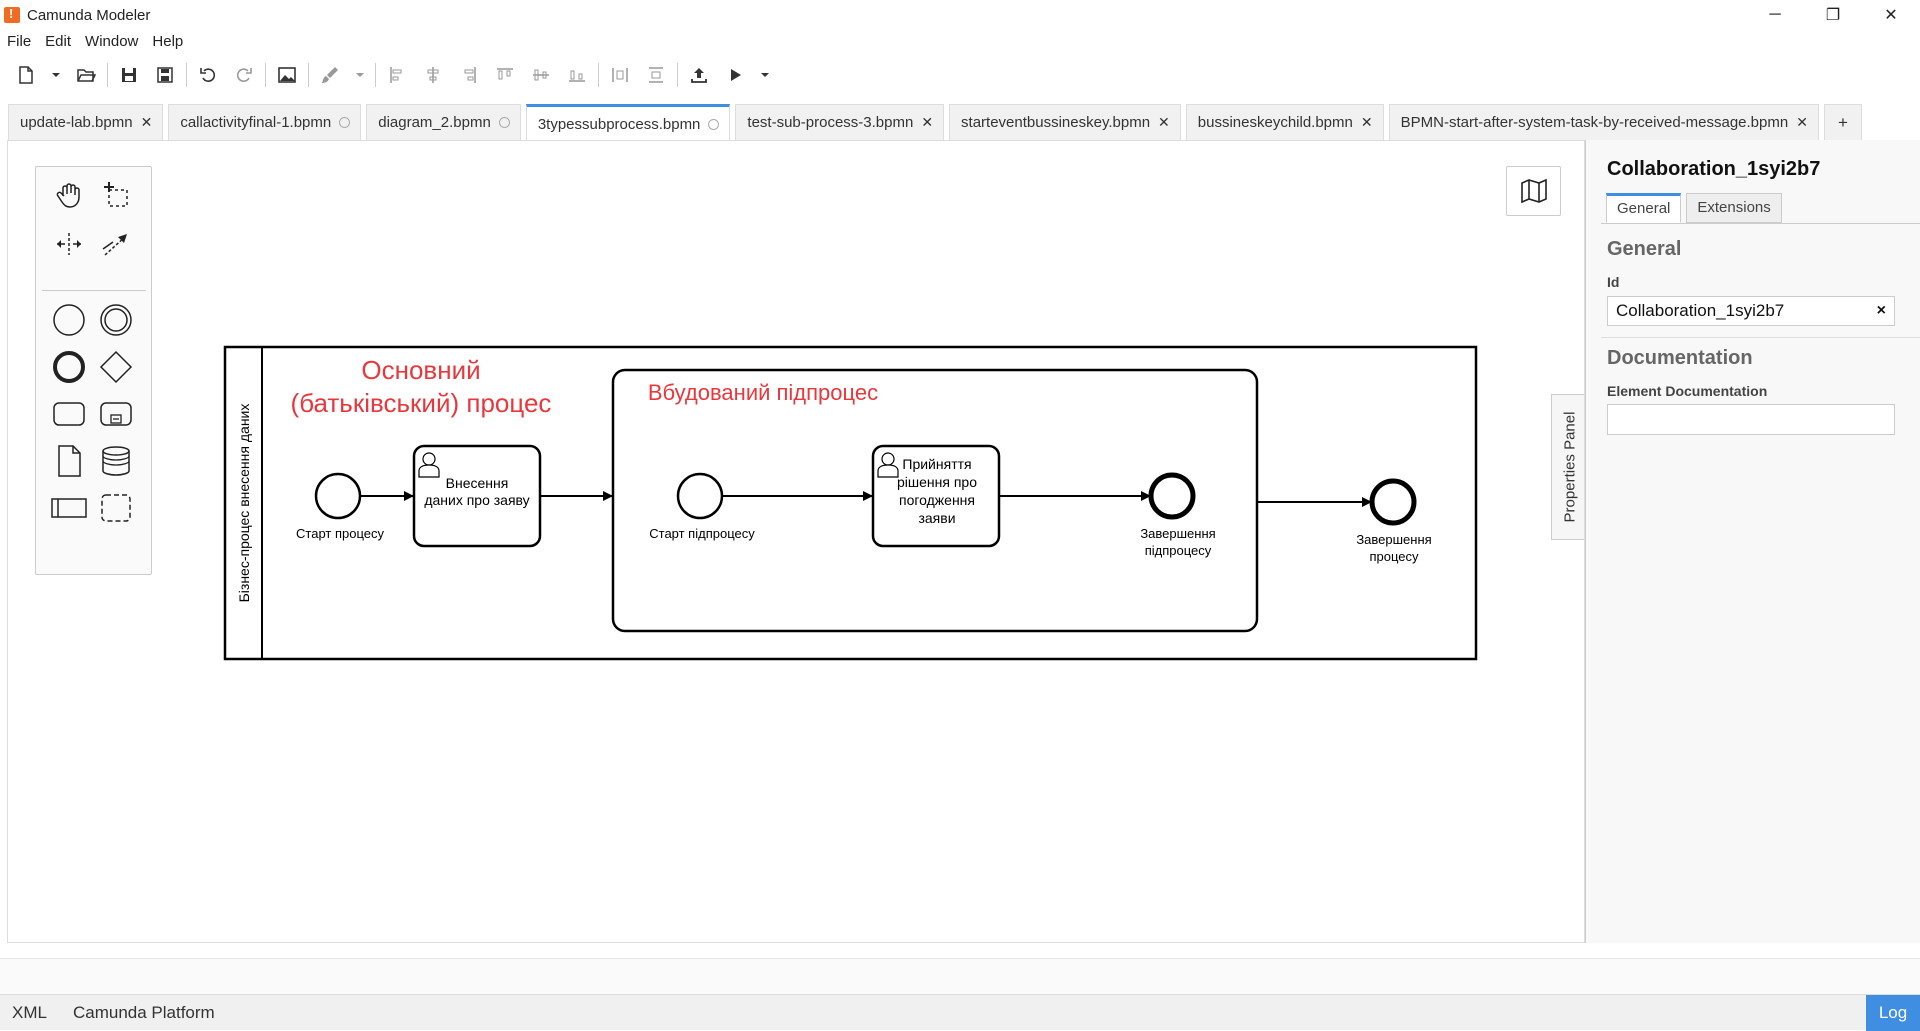 This screenshot has height=1031, width=1920. I want to click on tab-test-sub-process-3: test-sub-process-3.bpmn ✕, so click(840, 122).